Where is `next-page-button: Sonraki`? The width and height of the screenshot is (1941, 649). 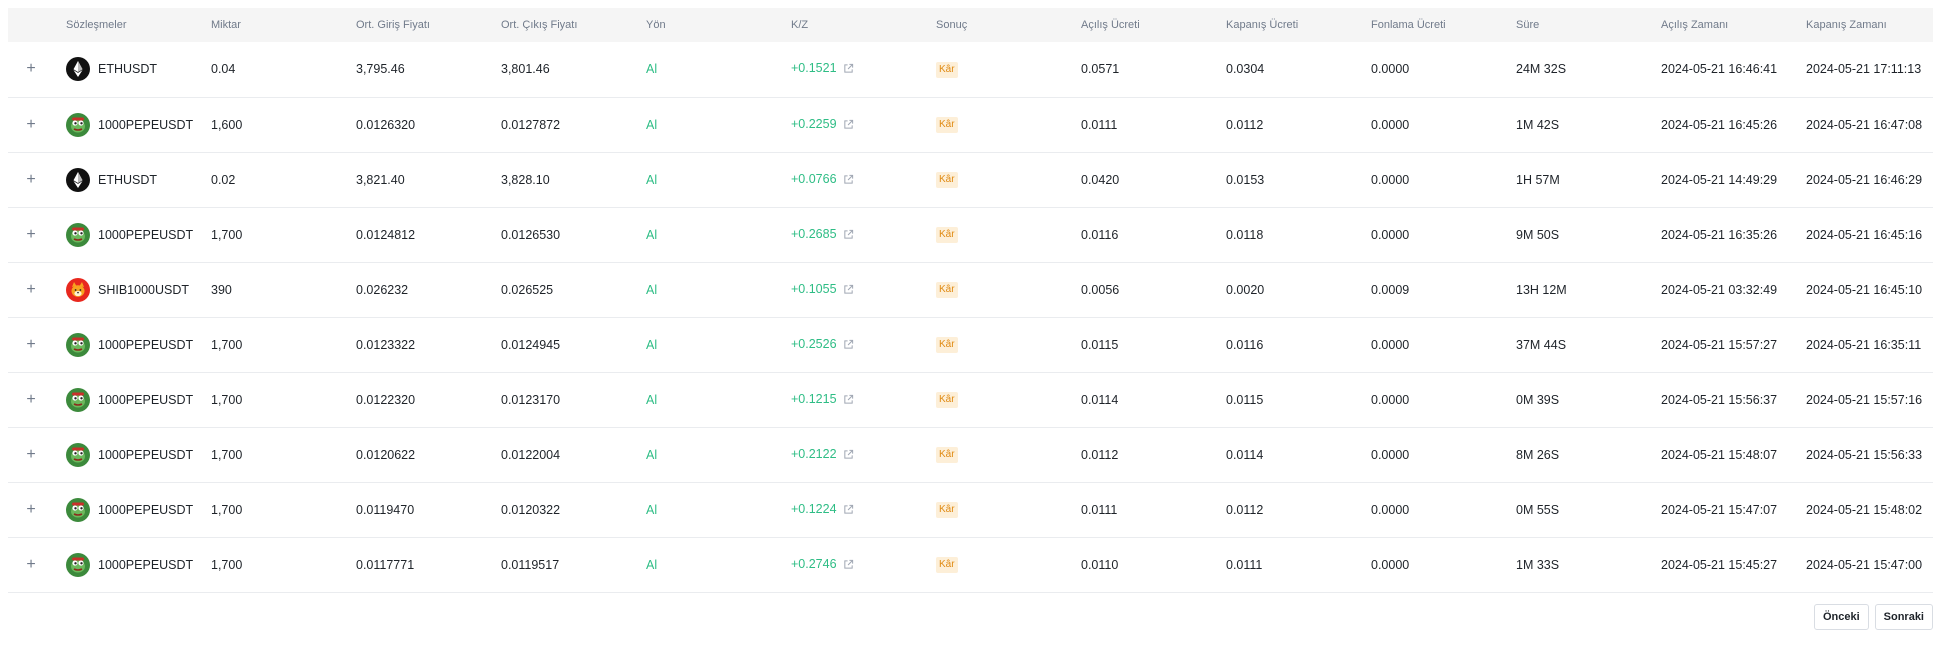 next-page-button: Sonraki is located at coordinates (1903, 617).